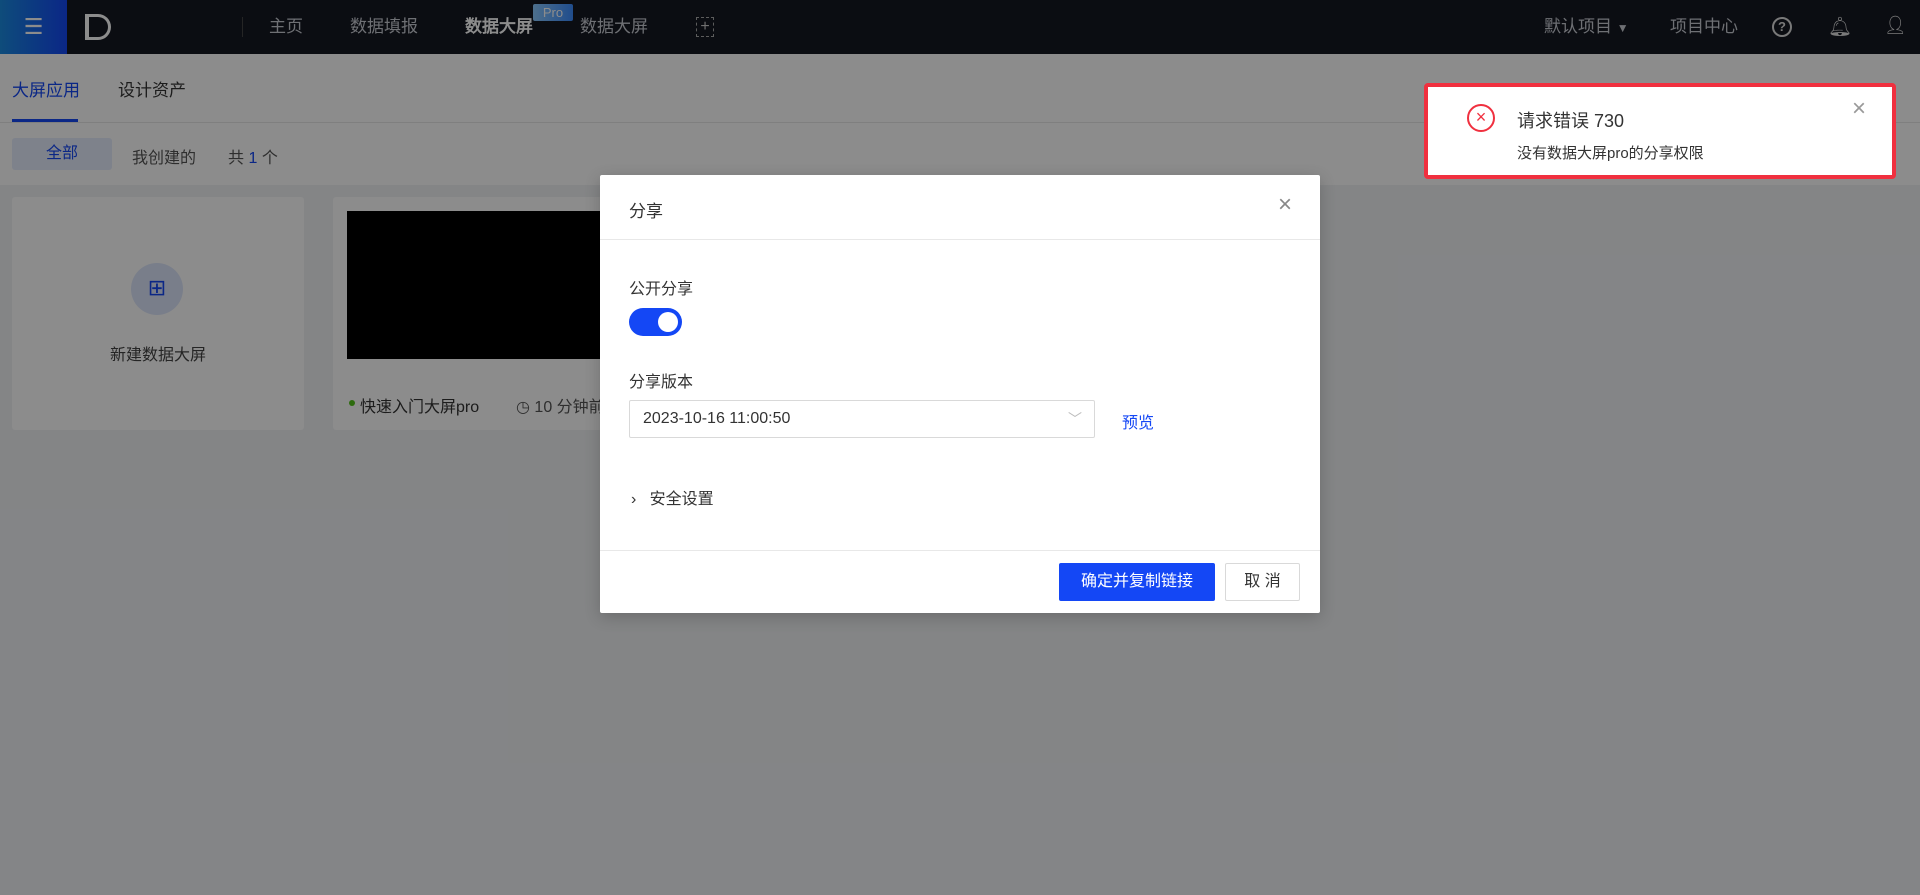 The width and height of the screenshot is (1920, 895). I want to click on public-share-label: 公开分享, so click(661, 289).